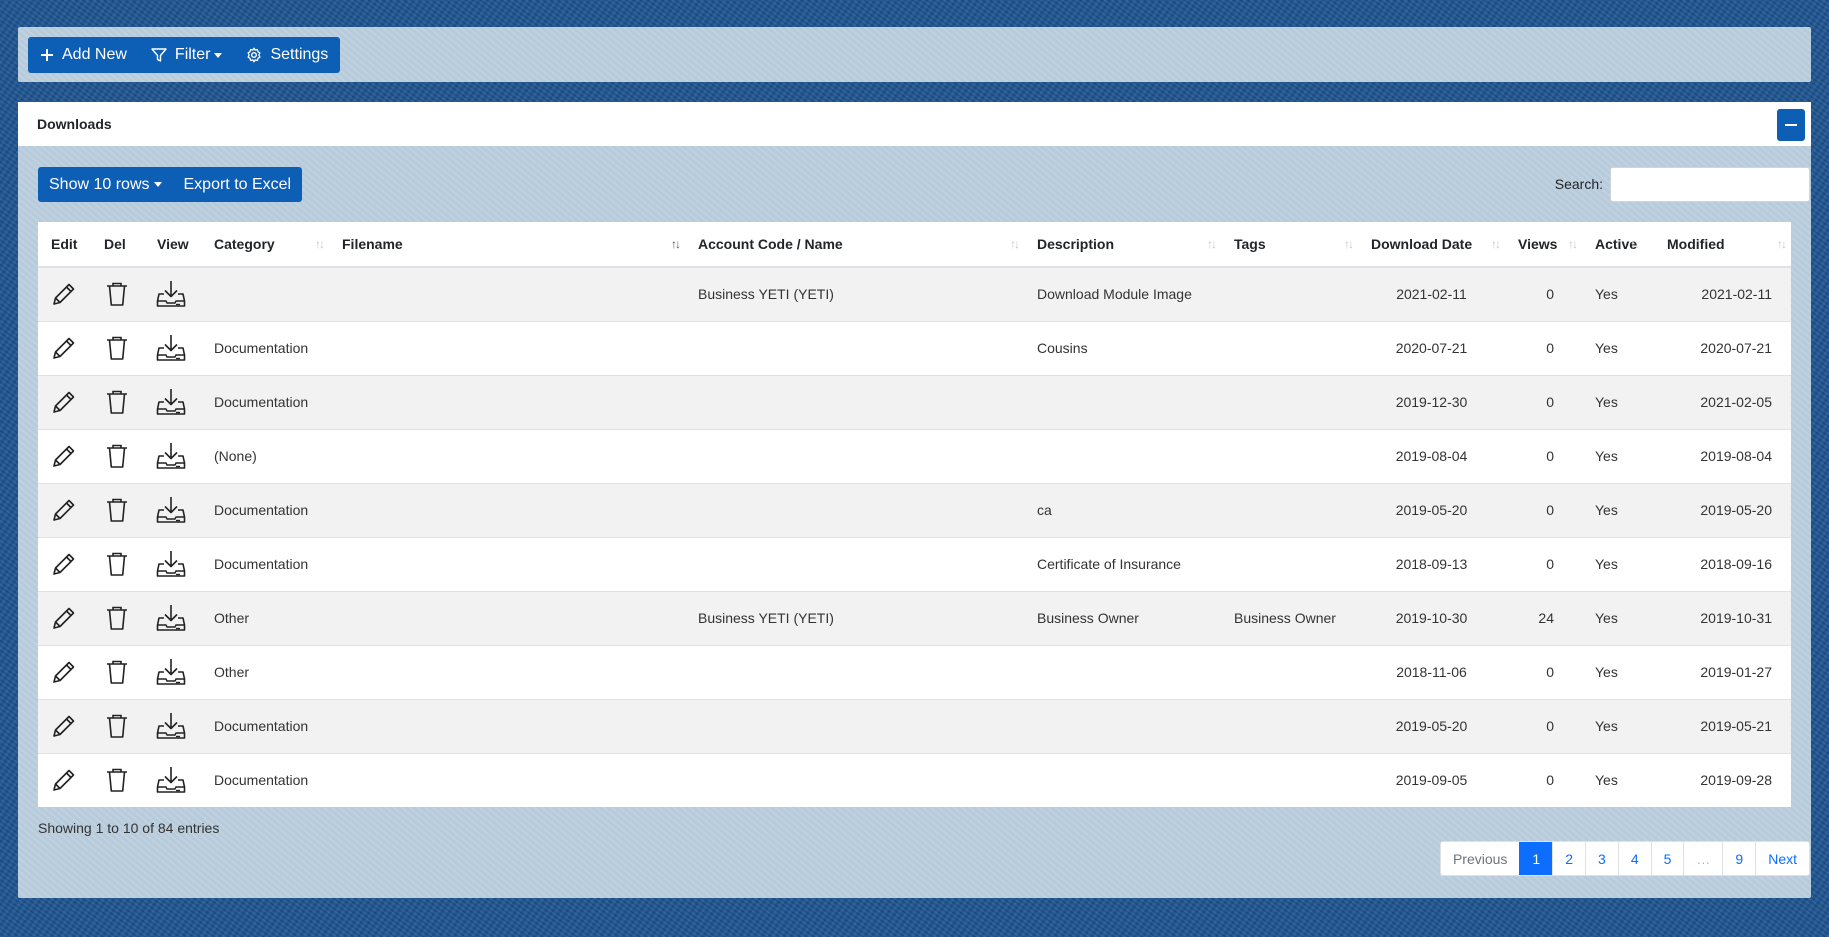 The height and width of the screenshot is (937, 1829). Describe the element at coordinates (287, 55) in the screenshot. I see `settings-button: Settings` at that location.